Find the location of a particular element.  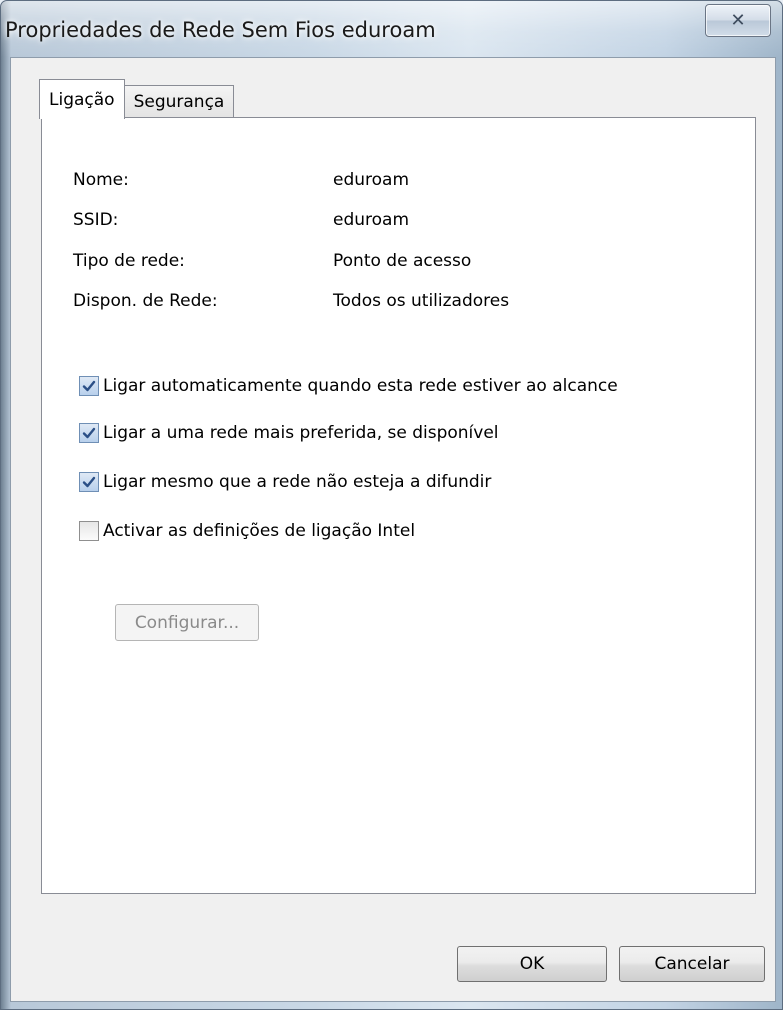

option-intel-settings: Activar as definições de ligação Intel is located at coordinates (247, 531).